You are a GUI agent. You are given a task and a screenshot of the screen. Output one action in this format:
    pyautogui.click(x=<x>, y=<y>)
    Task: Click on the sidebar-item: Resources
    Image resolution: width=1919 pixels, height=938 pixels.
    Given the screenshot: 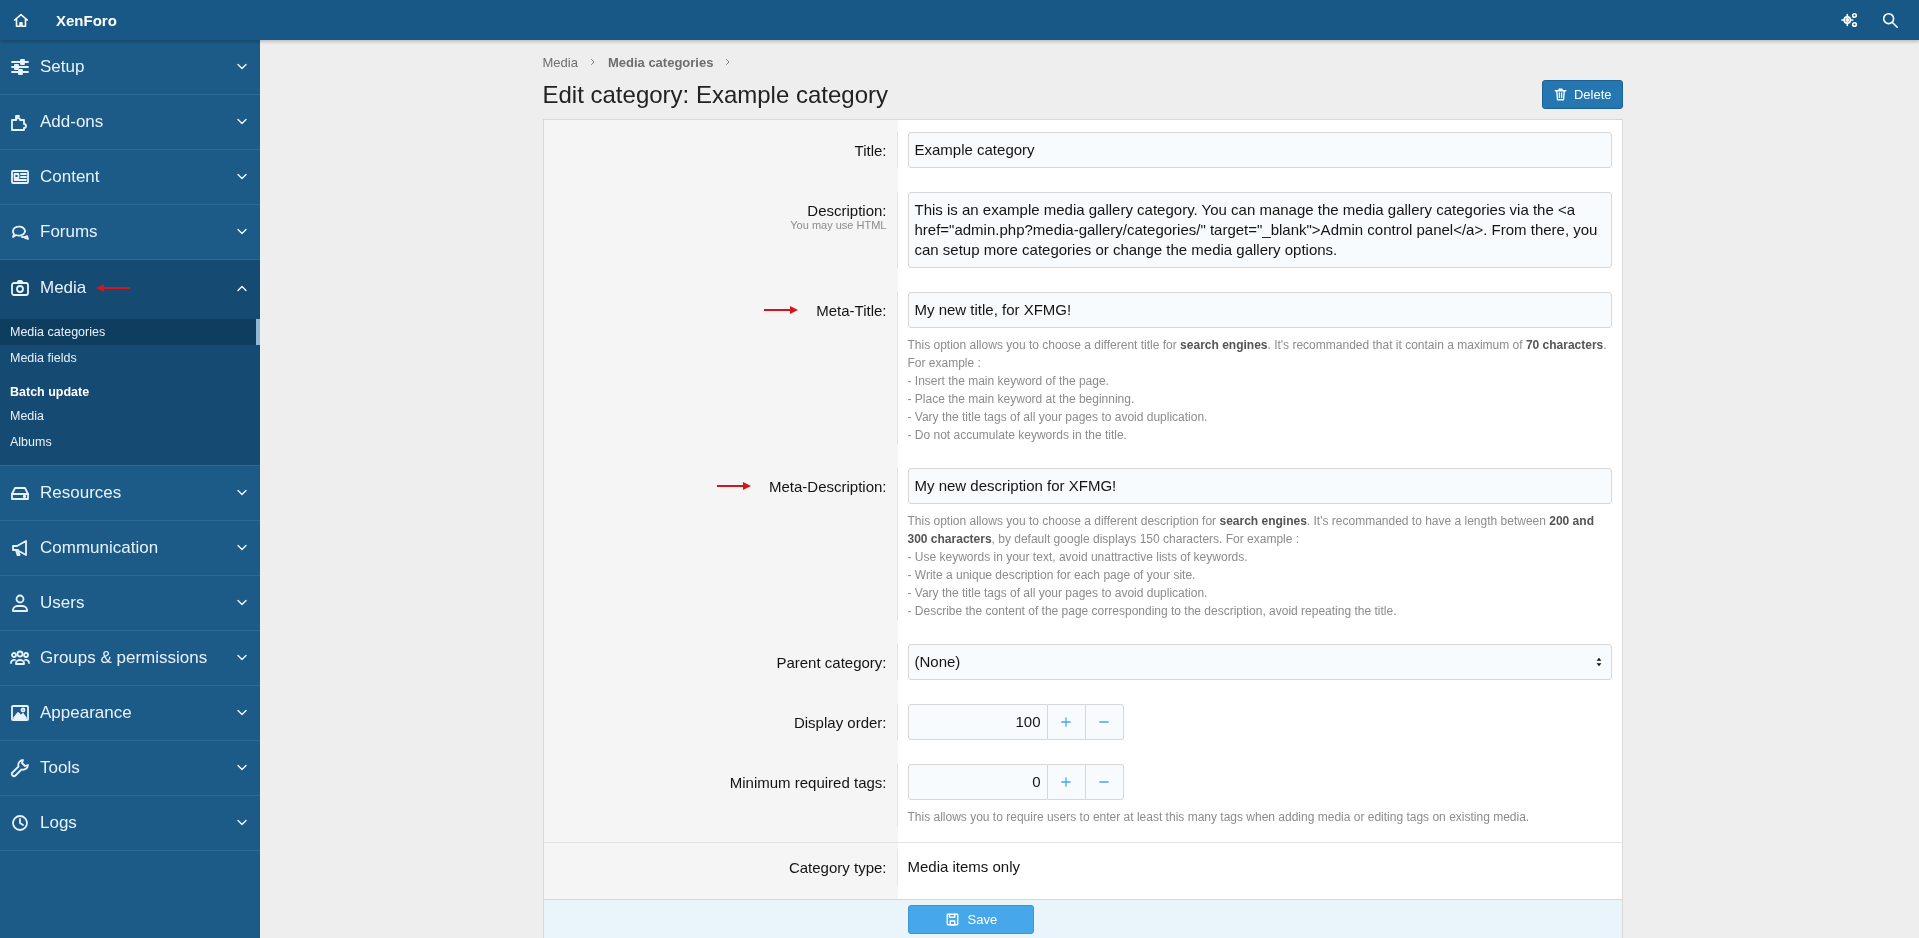 What is the action you would take?
    pyautogui.click(x=130, y=493)
    